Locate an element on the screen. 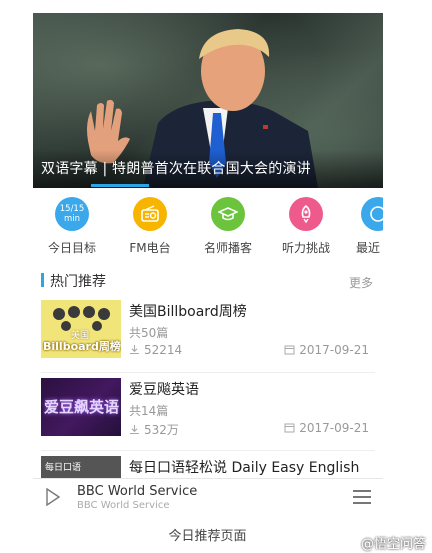  item-title: 爱豆飚英语 is located at coordinates (164, 390).